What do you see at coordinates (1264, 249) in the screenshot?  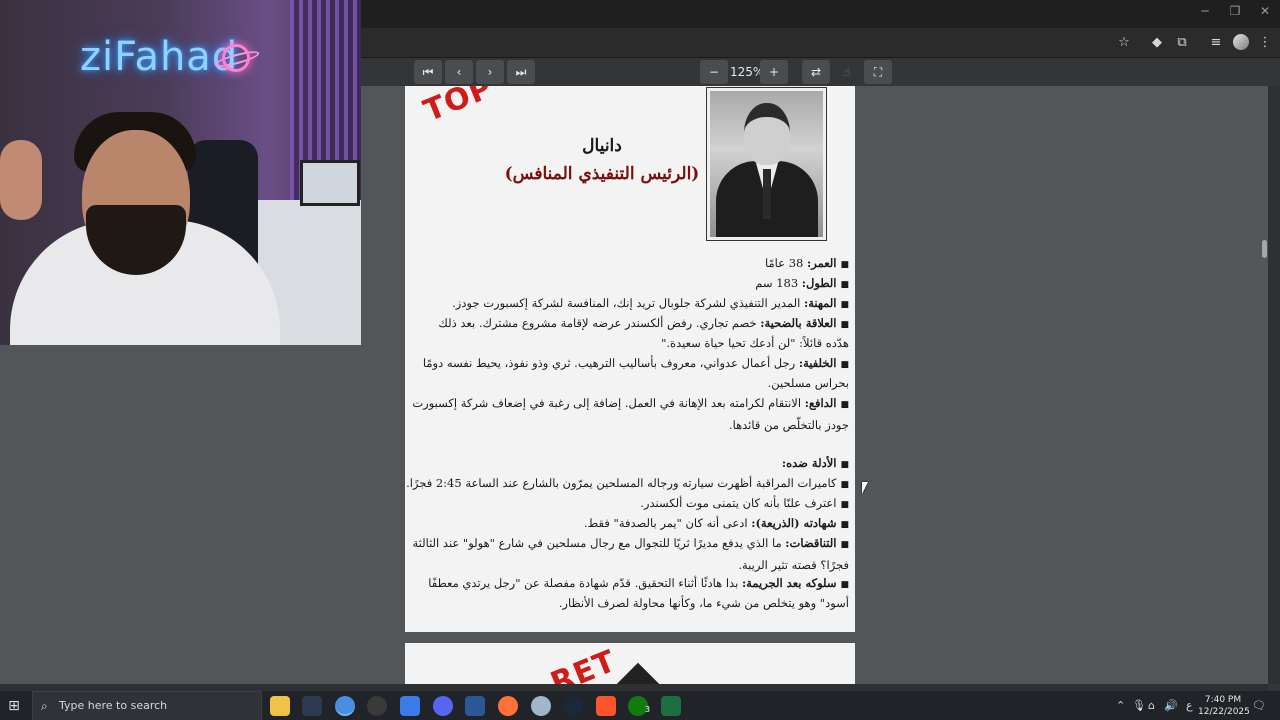 I see `scrollbar-thumb` at bounding box center [1264, 249].